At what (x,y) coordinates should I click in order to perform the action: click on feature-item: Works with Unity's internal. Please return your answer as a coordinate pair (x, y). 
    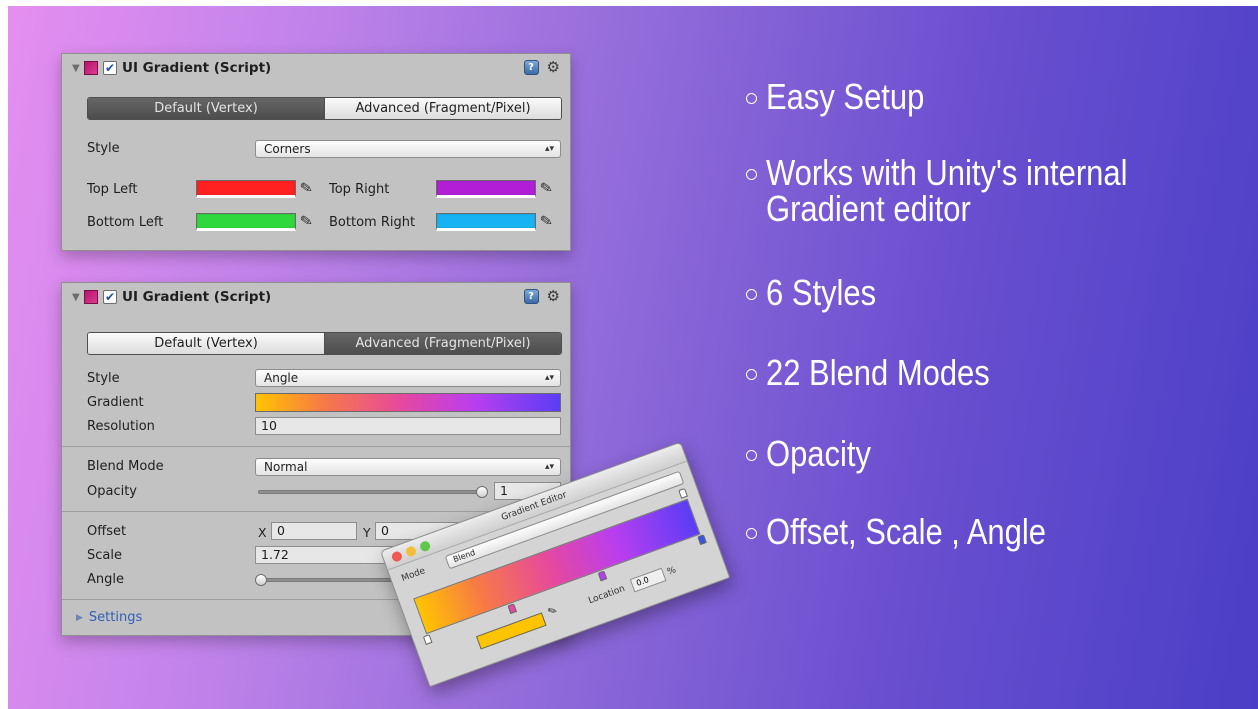
    Looking at the image, I should click on (966, 173).